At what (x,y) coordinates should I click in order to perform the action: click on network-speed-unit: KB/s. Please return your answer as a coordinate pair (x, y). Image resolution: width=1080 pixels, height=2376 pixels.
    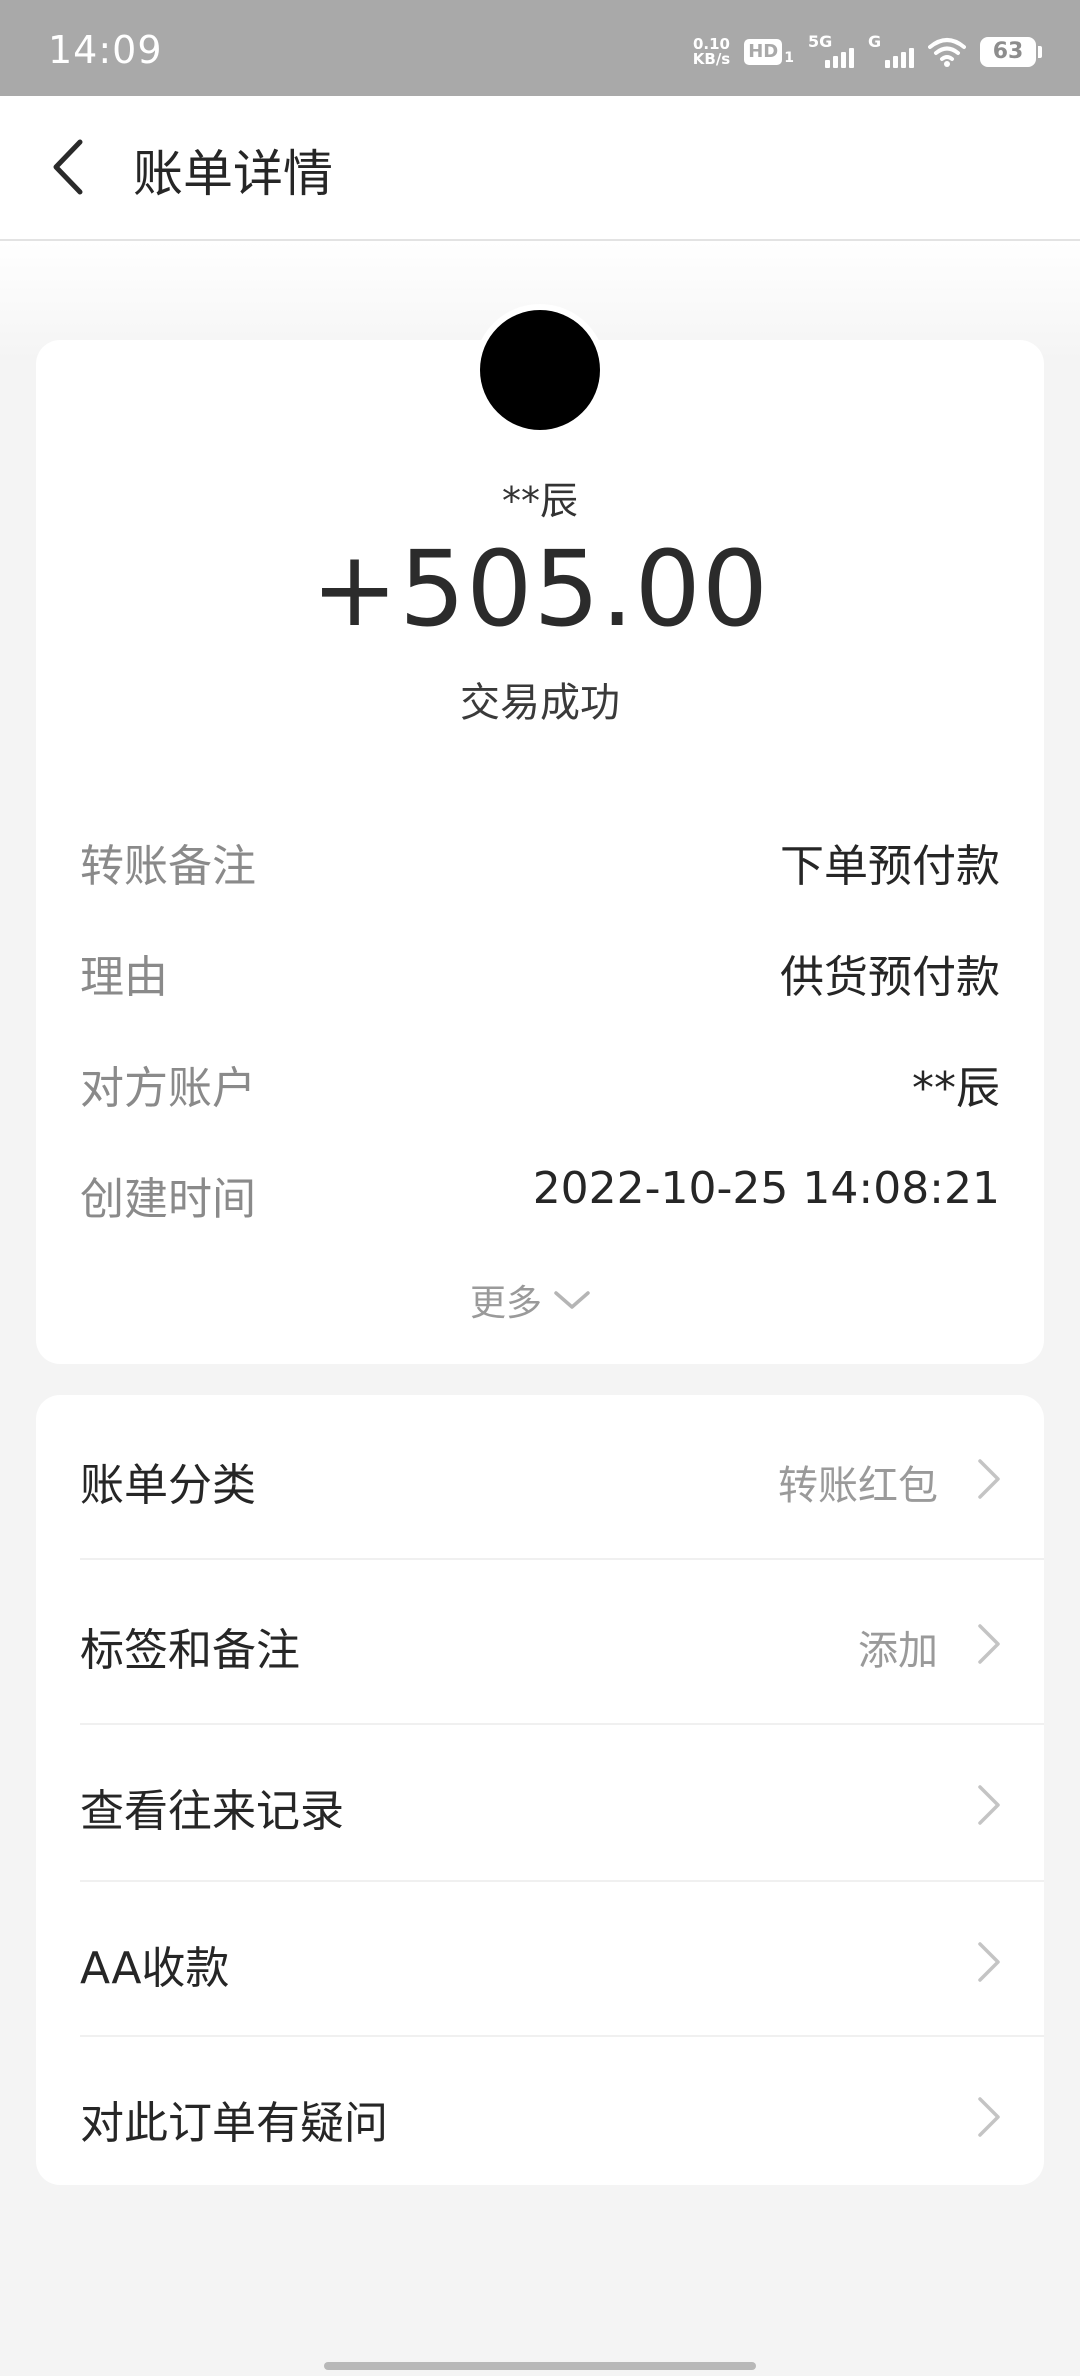
    Looking at the image, I should click on (711, 59).